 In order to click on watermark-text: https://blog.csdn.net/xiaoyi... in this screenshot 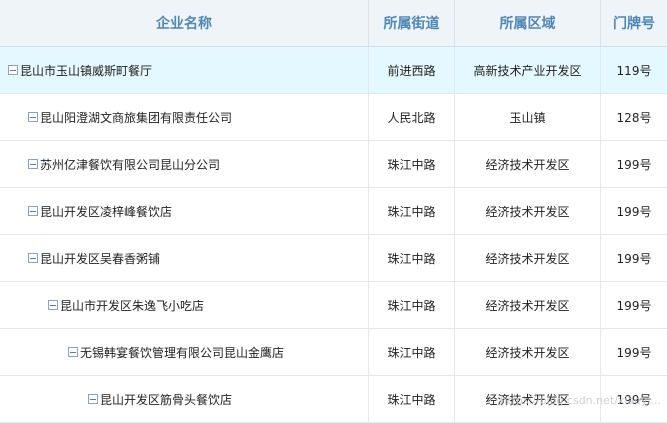, I will do `click(580, 400)`.